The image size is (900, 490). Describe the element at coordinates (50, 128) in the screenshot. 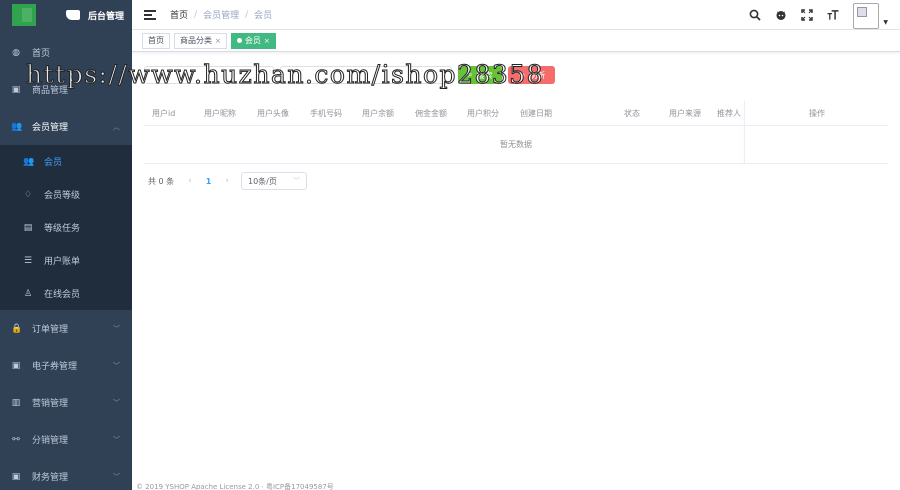

I see `sidebar-item-label: 会员管理` at that location.